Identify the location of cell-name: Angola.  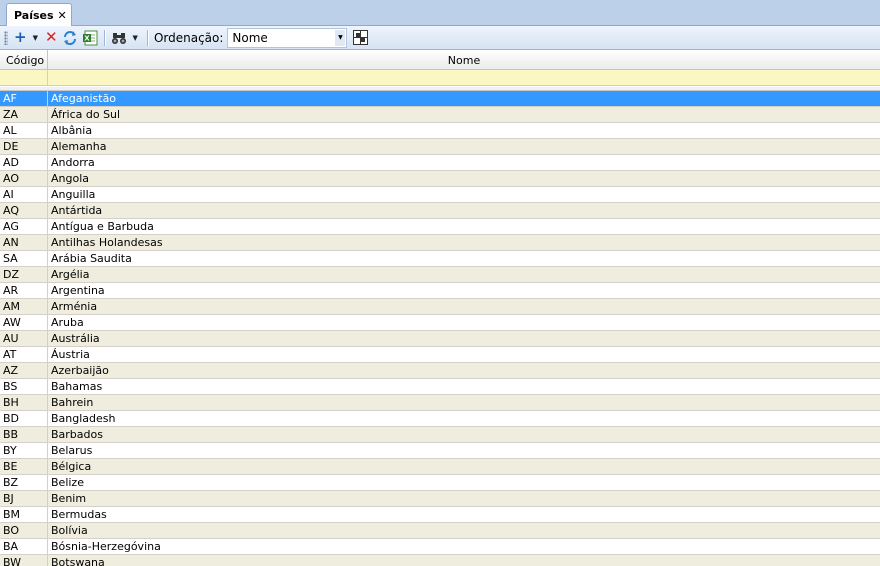
(464, 178).